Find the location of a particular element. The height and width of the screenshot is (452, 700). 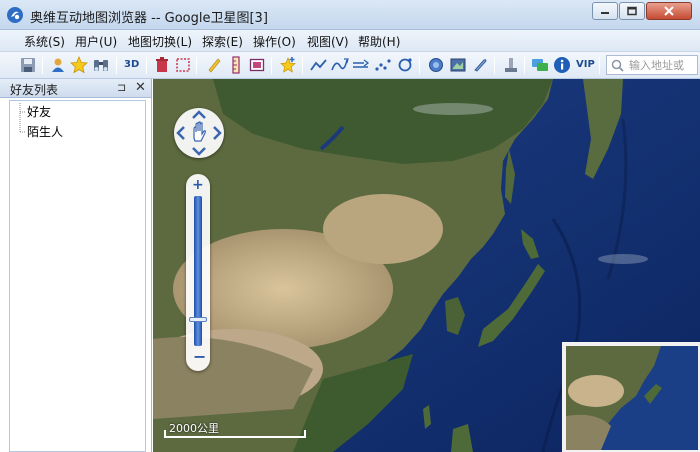

pin-panel-icon: ⊐ is located at coordinates (121, 87).